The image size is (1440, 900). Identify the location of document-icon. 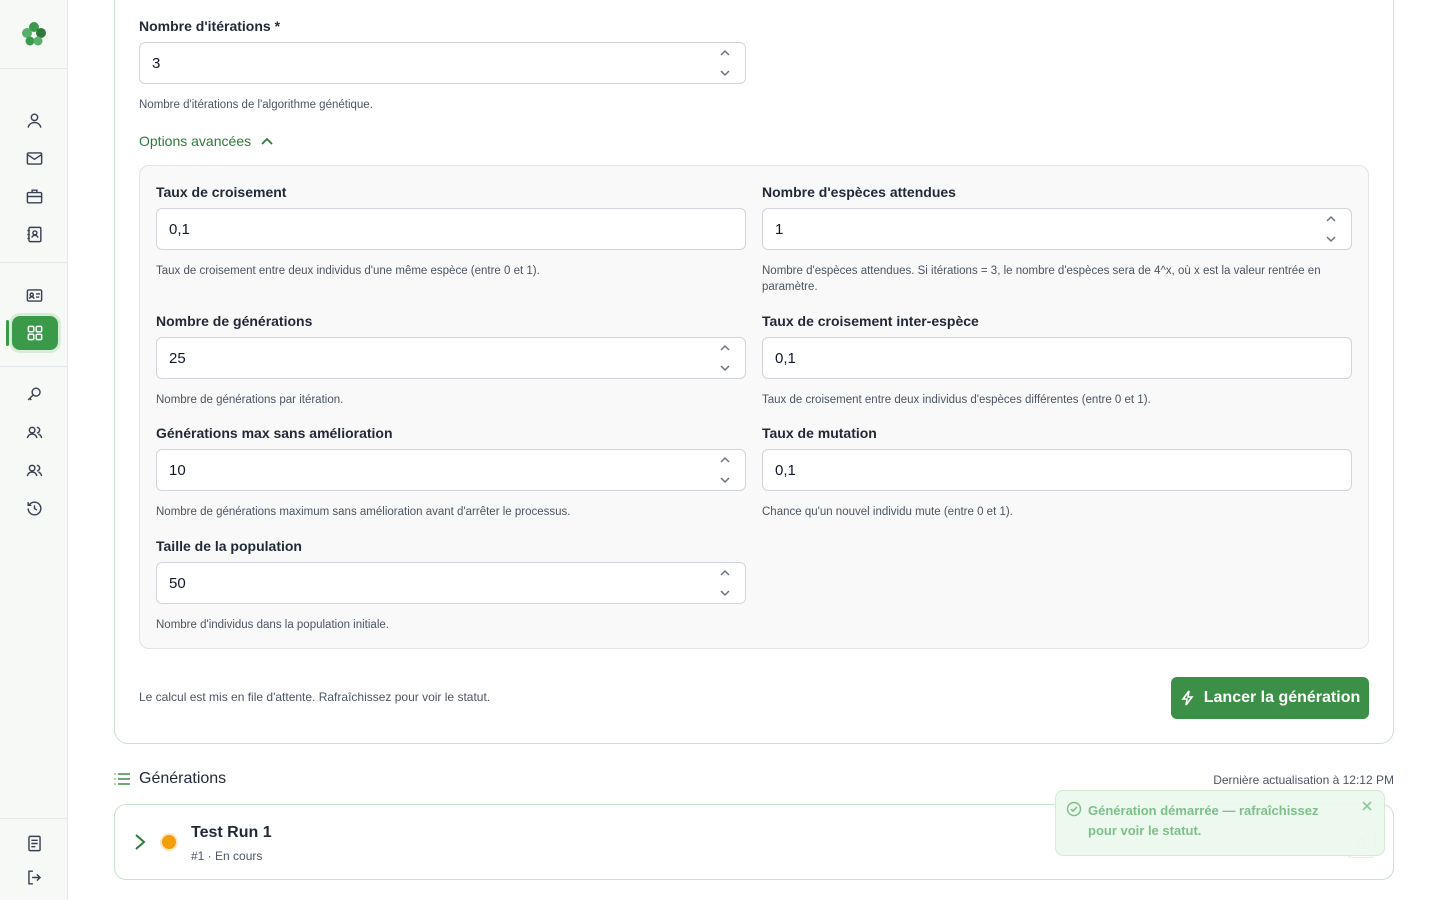
(34, 843).